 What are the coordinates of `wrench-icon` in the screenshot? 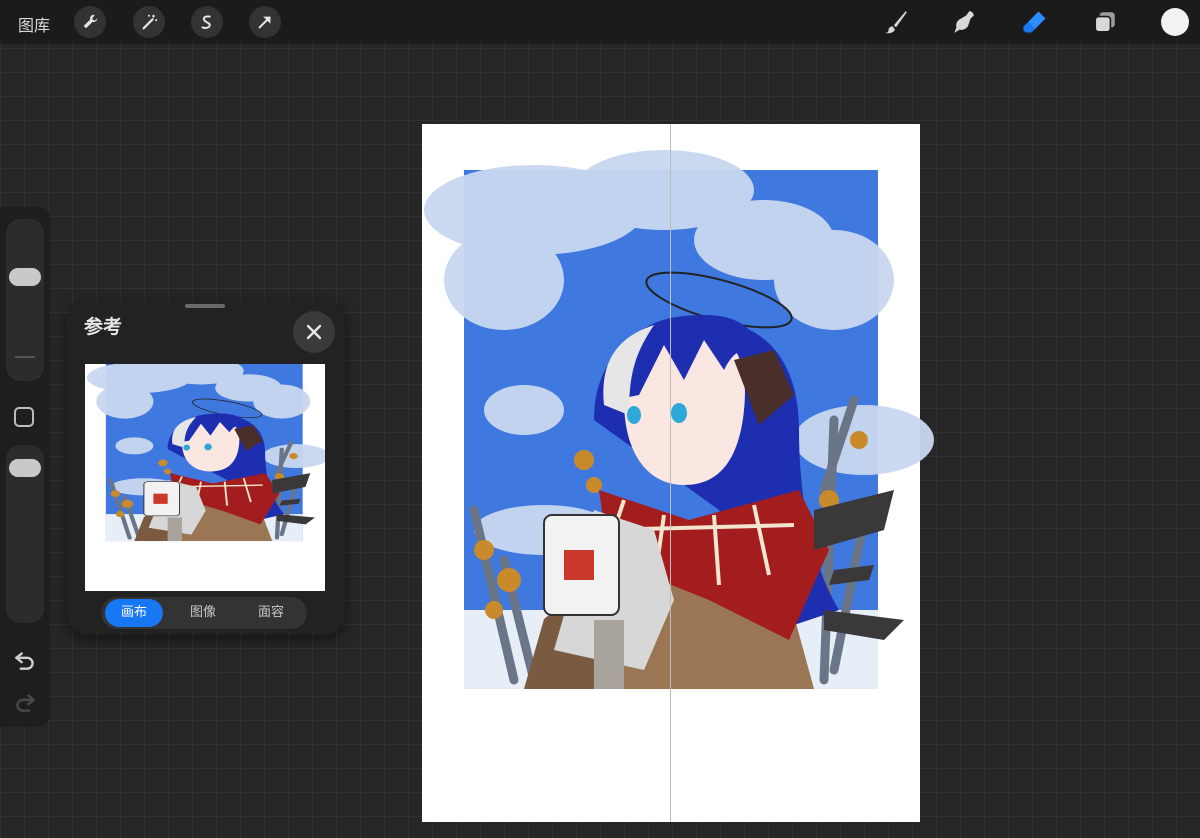 It's located at (90, 22).